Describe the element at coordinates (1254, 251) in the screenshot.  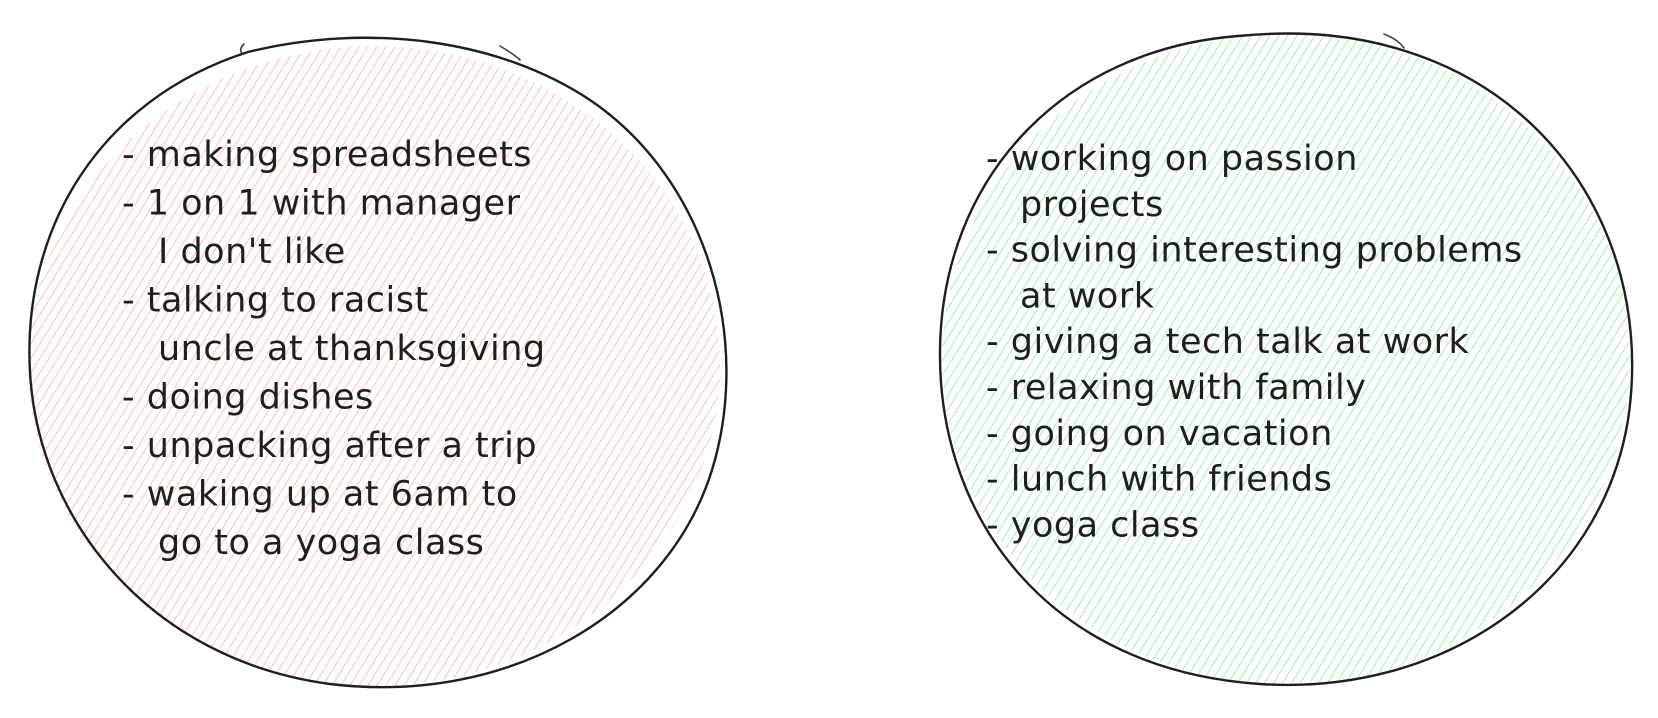
I see `list-item: - solving interesting problems` at that location.